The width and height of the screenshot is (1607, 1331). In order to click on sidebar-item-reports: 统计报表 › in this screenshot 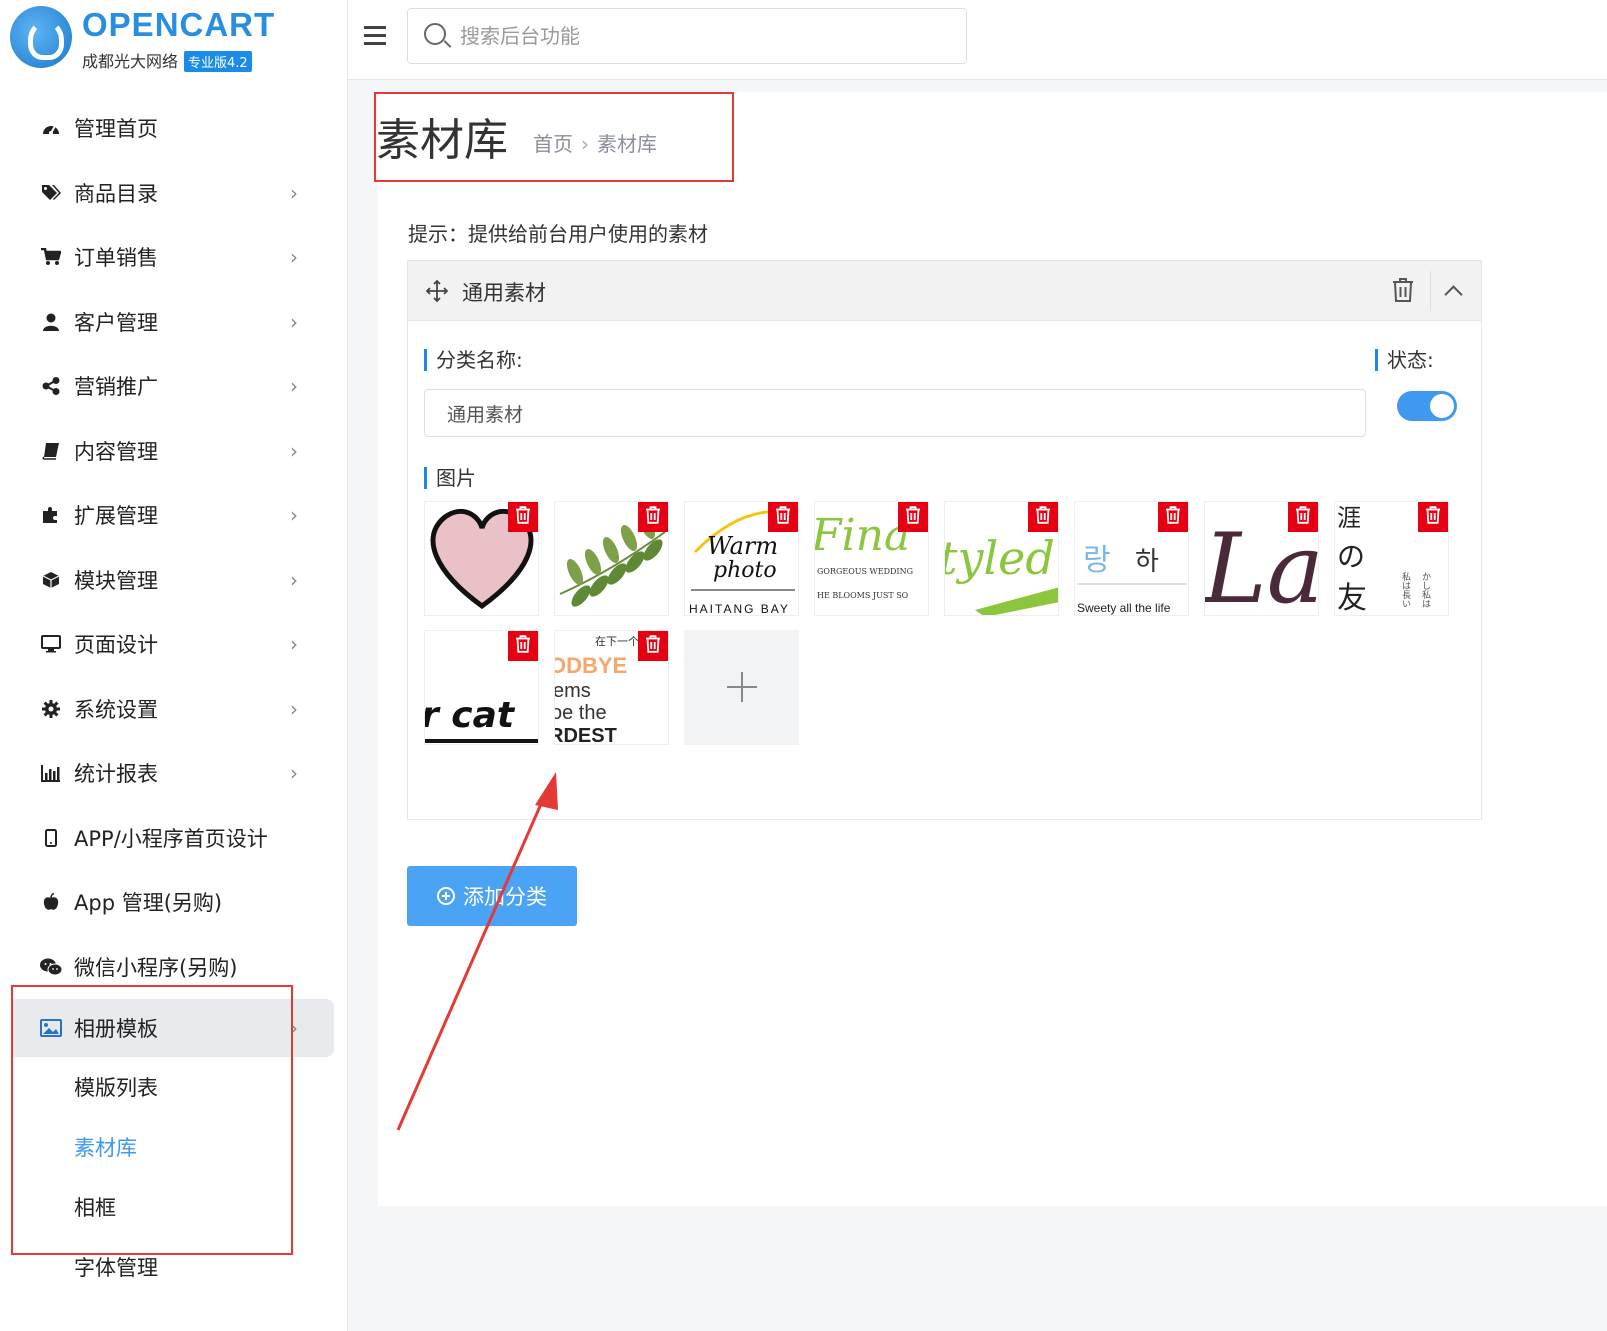, I will do `click(170, 773)`.